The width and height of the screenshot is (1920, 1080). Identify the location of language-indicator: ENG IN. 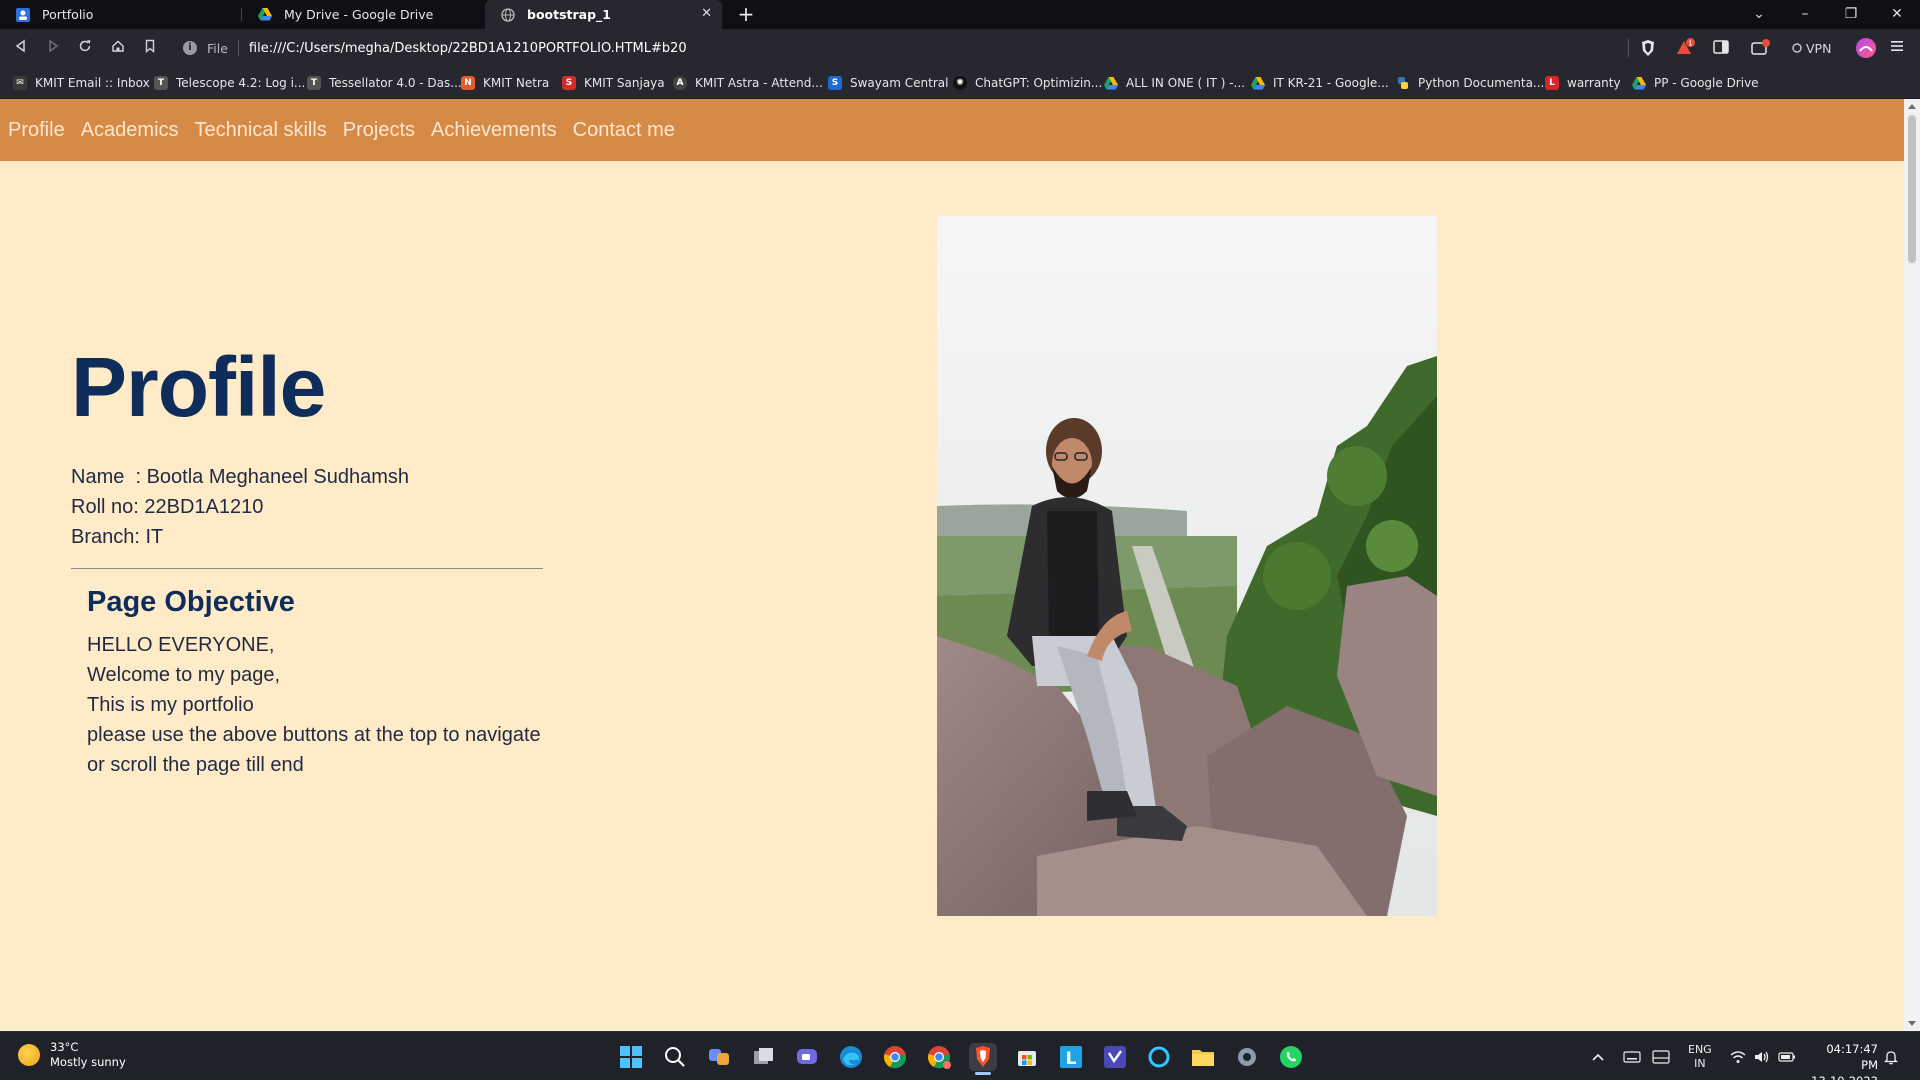
(1700, 1056).